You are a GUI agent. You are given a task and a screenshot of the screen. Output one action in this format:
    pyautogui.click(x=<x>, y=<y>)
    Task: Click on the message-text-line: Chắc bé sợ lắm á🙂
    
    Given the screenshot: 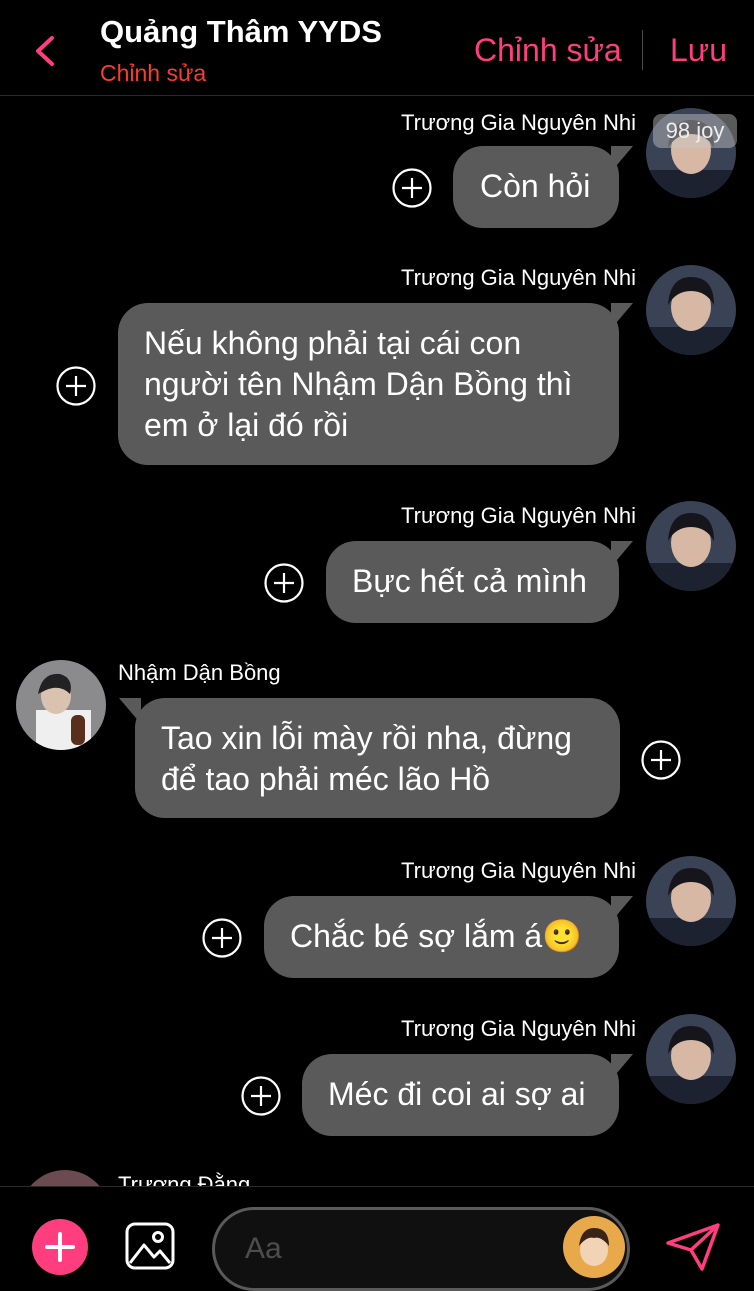 What is the action you would take?
    pyautogui.click(x=436, y=936)
    